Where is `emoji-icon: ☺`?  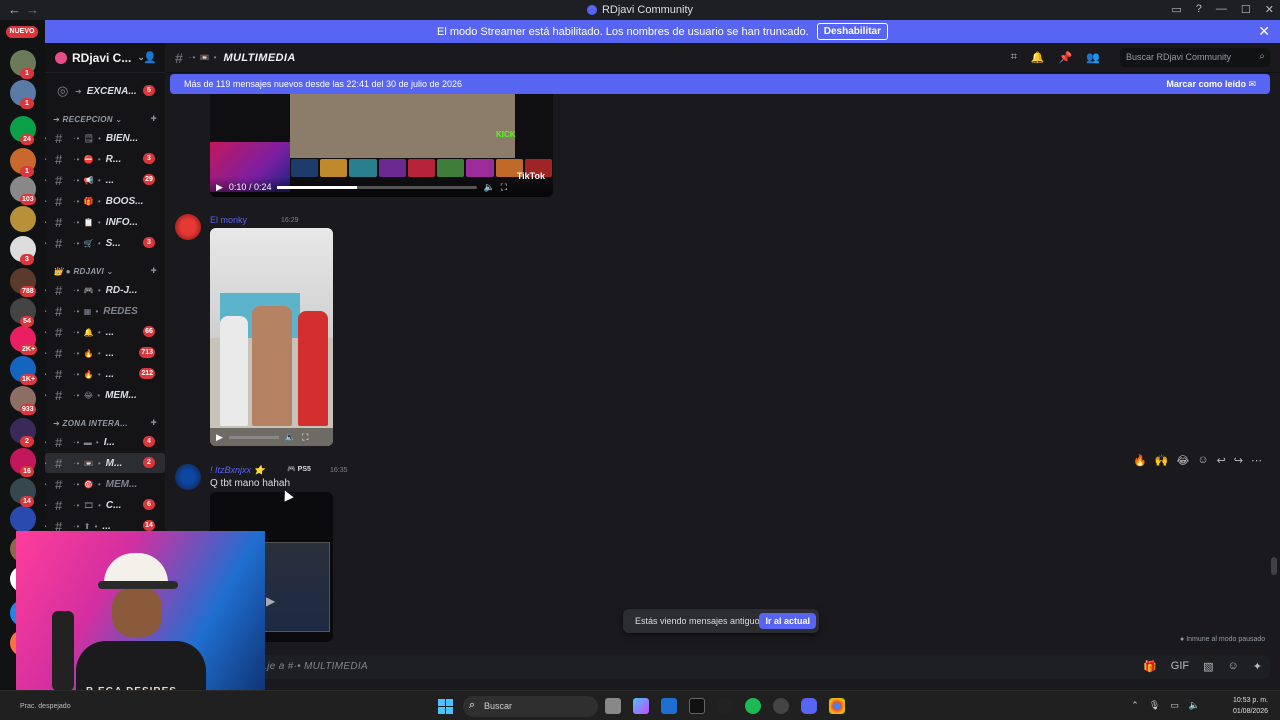
emoji-icon: ☺ is located at coordinates (1233, 666).